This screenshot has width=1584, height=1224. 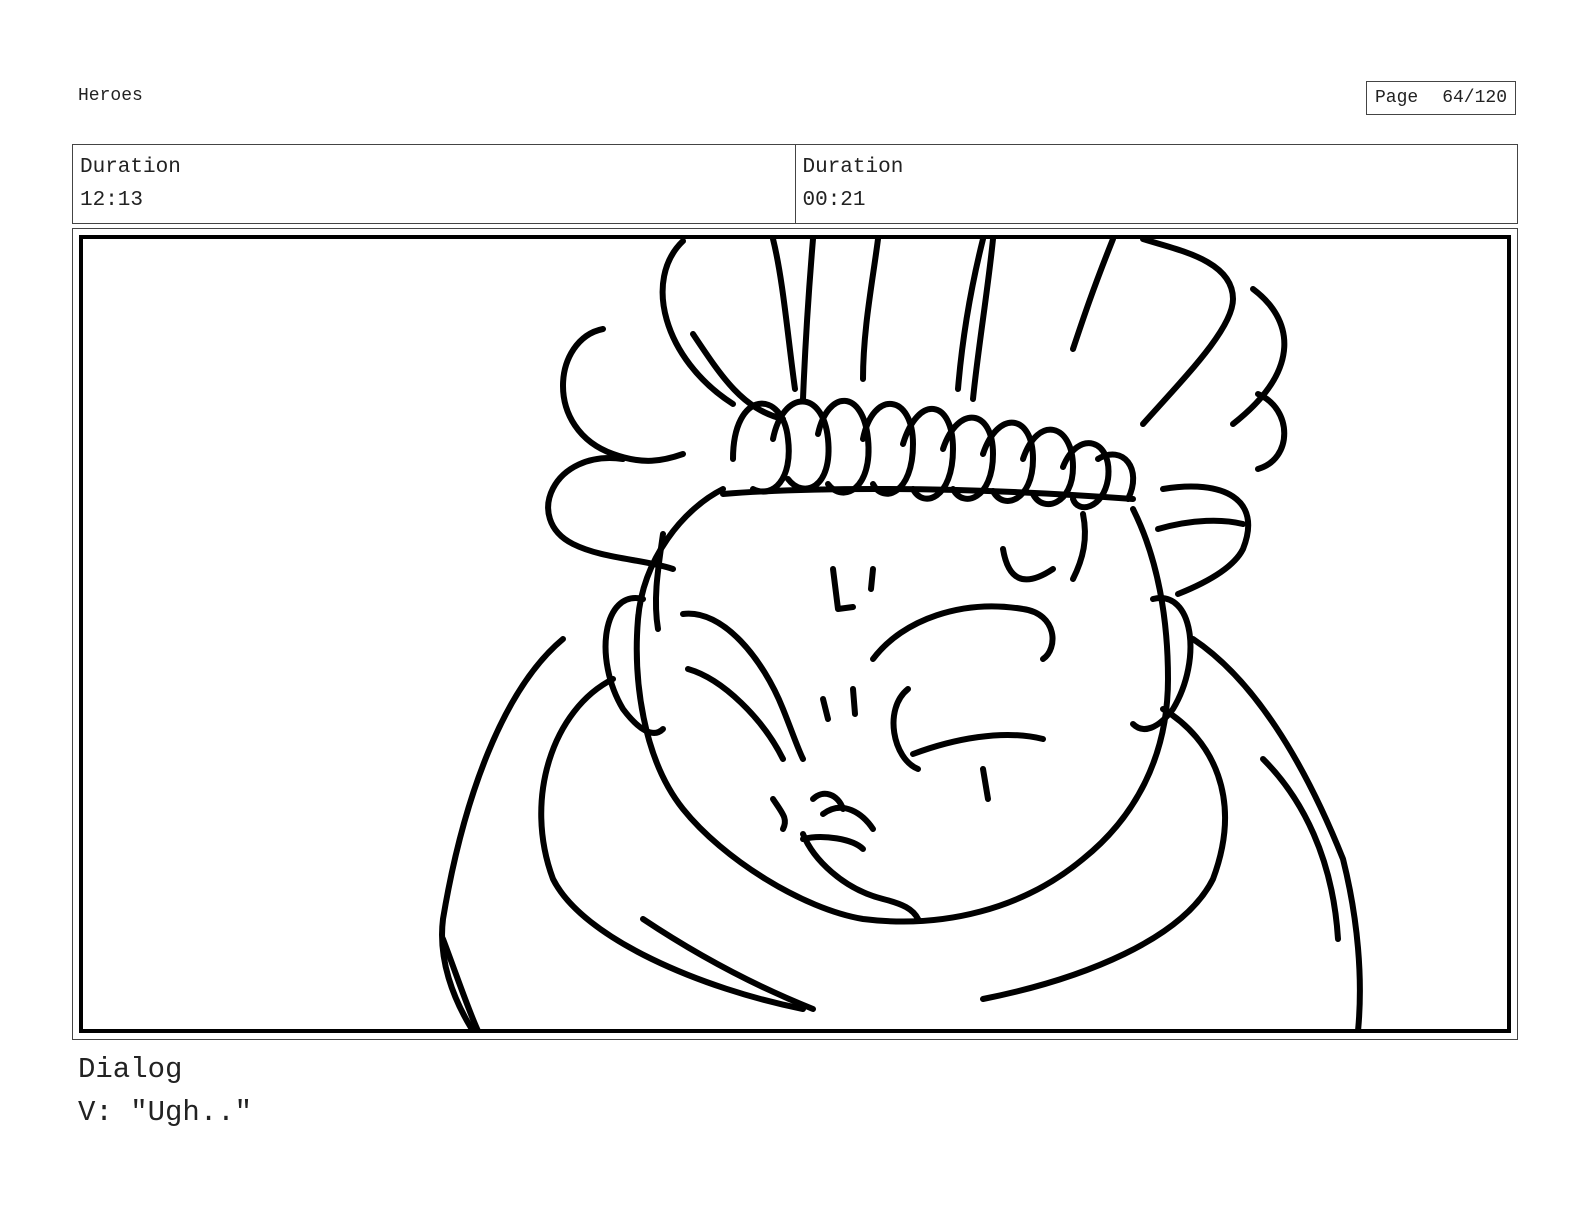 What do you see at coordinates (1156, 184) in the screenshot?
I see `duration-cell-panel: Duration 00:21` at bounding box center [1156, 184].